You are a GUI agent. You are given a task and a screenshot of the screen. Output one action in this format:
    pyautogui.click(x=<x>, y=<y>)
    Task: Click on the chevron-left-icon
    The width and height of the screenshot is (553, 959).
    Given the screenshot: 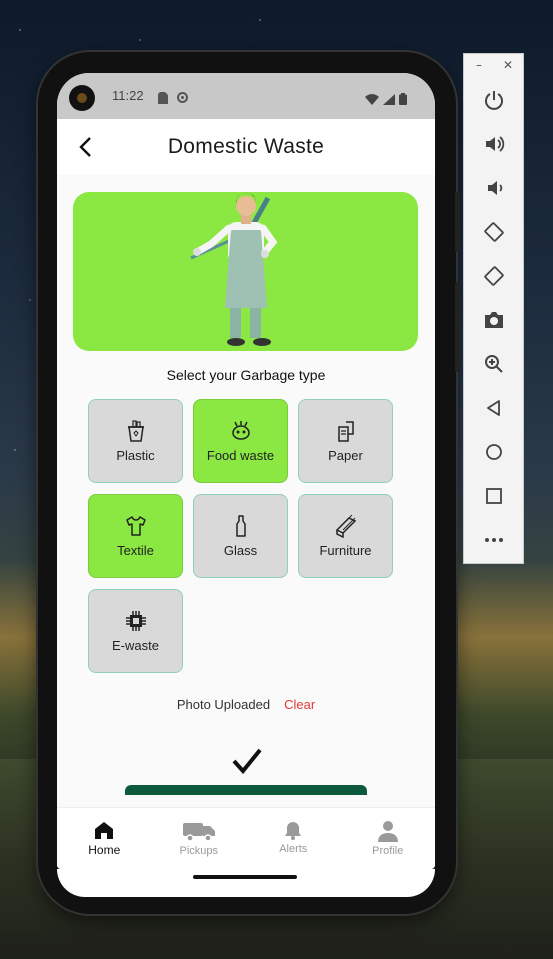 What is the action you would take?
    pyautogui.click(x=85, y=147)
    